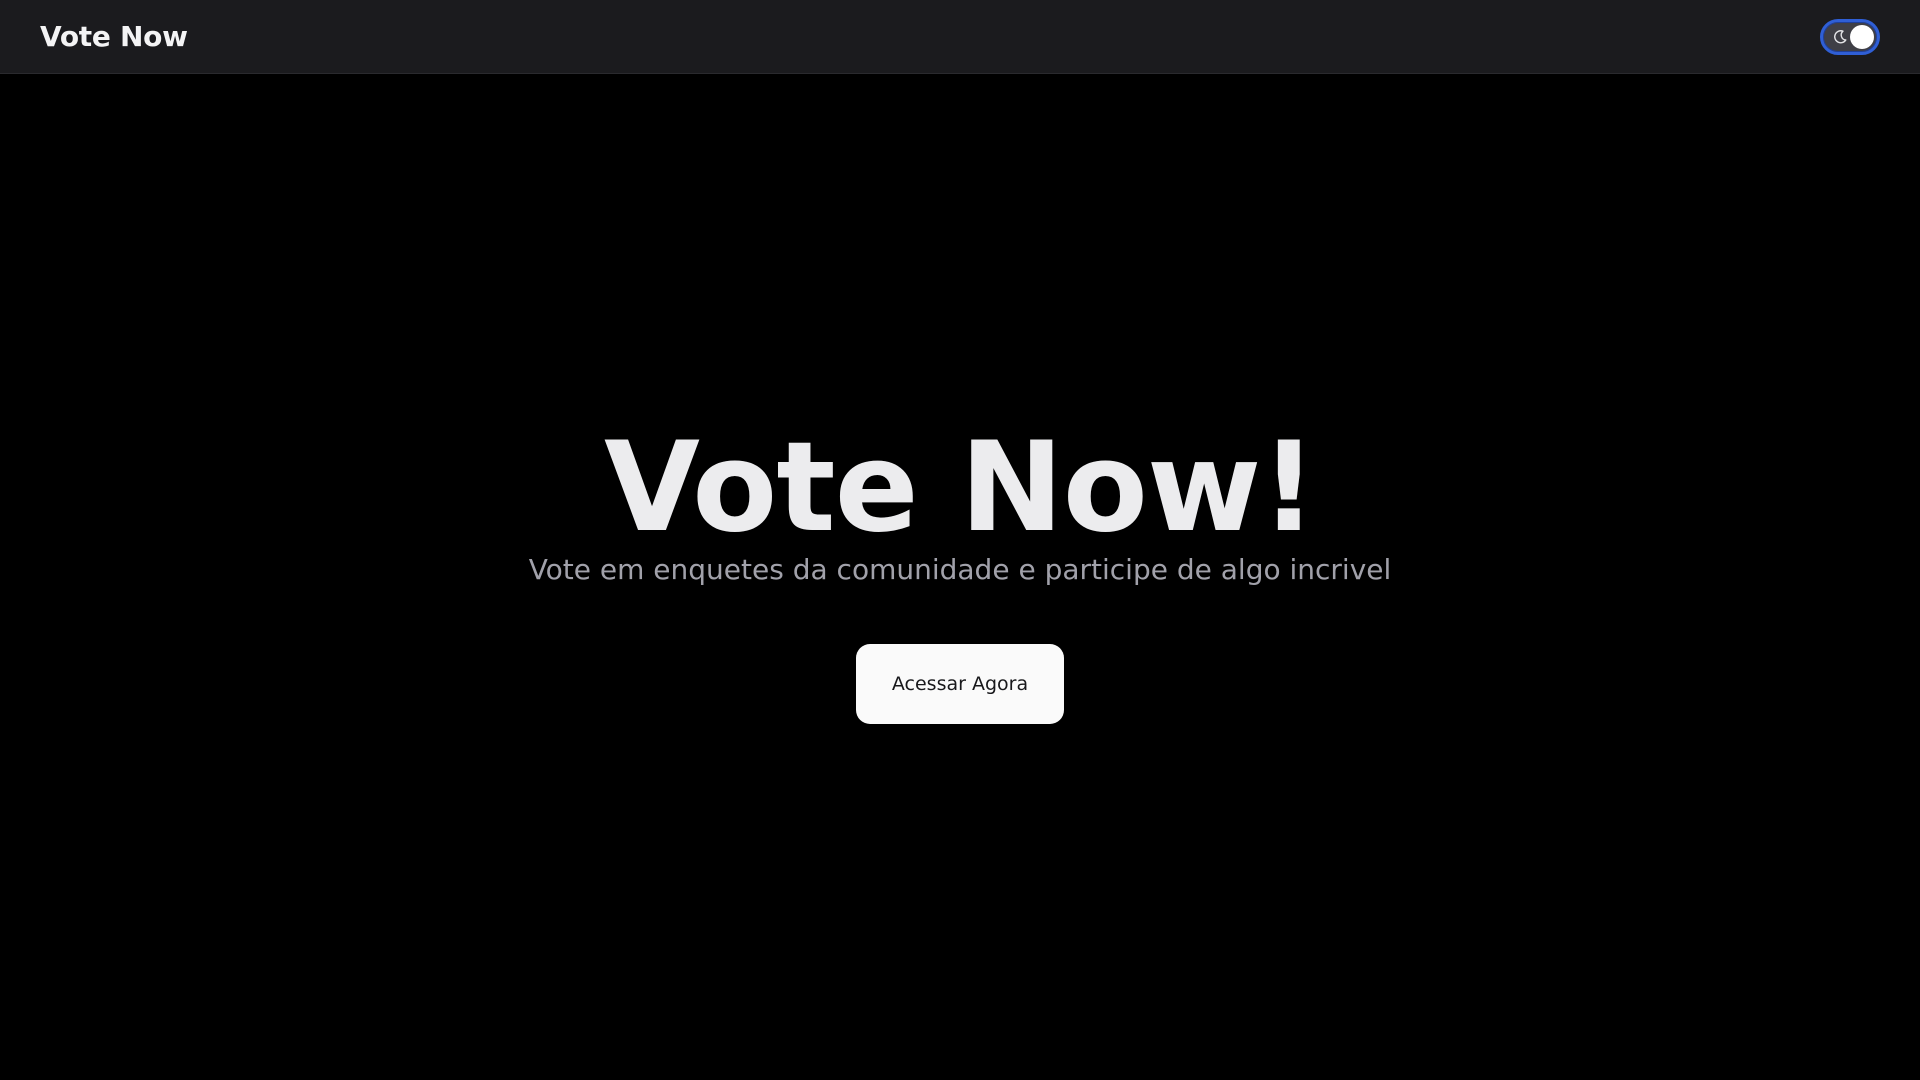 The image size is (1920, 1080). What do you see at coordinates (960, 488) in the screenshot?
I see `hero-title: Vote Now!` at bounding box center [960, 488].